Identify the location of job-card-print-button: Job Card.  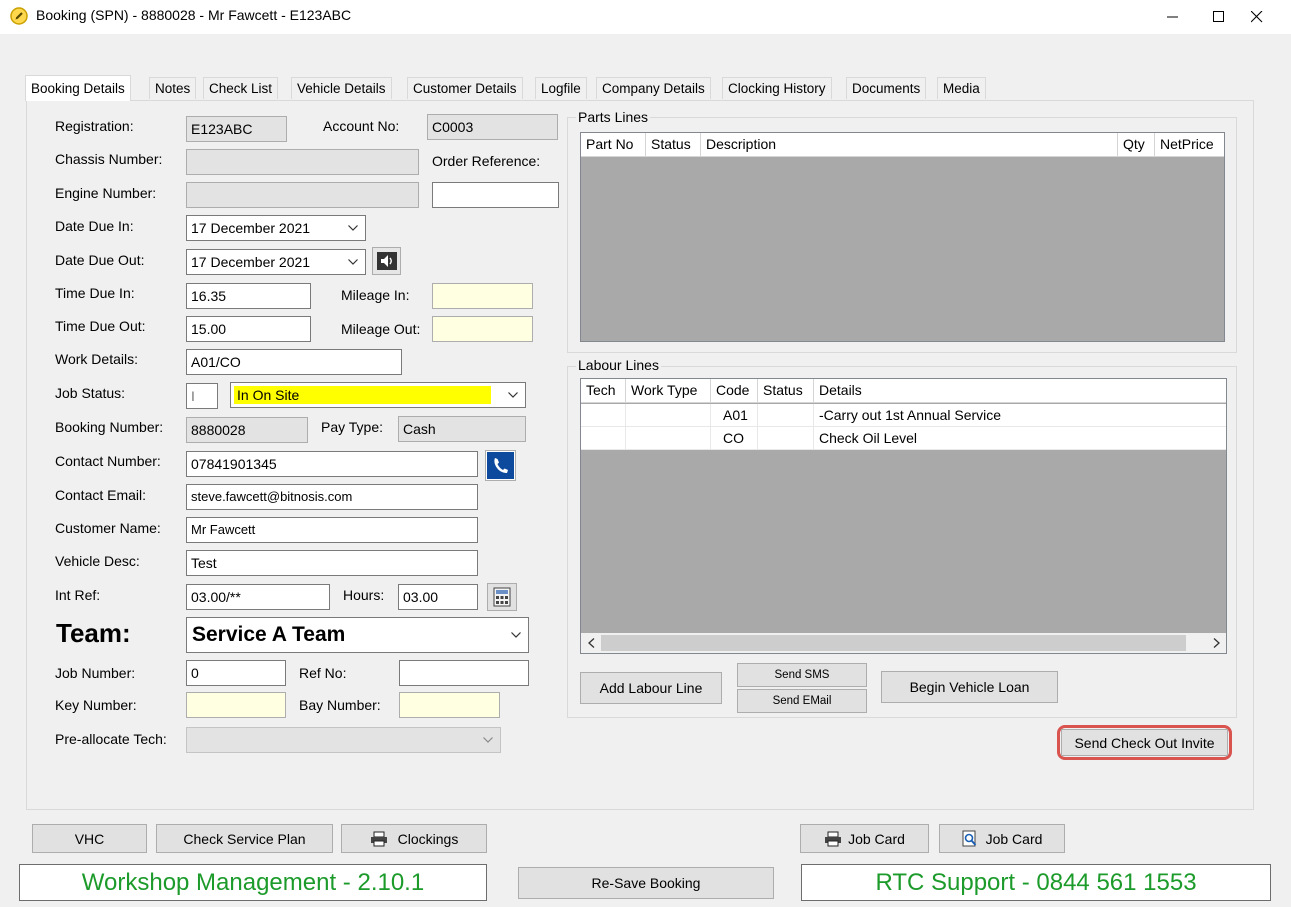
(864, 838).